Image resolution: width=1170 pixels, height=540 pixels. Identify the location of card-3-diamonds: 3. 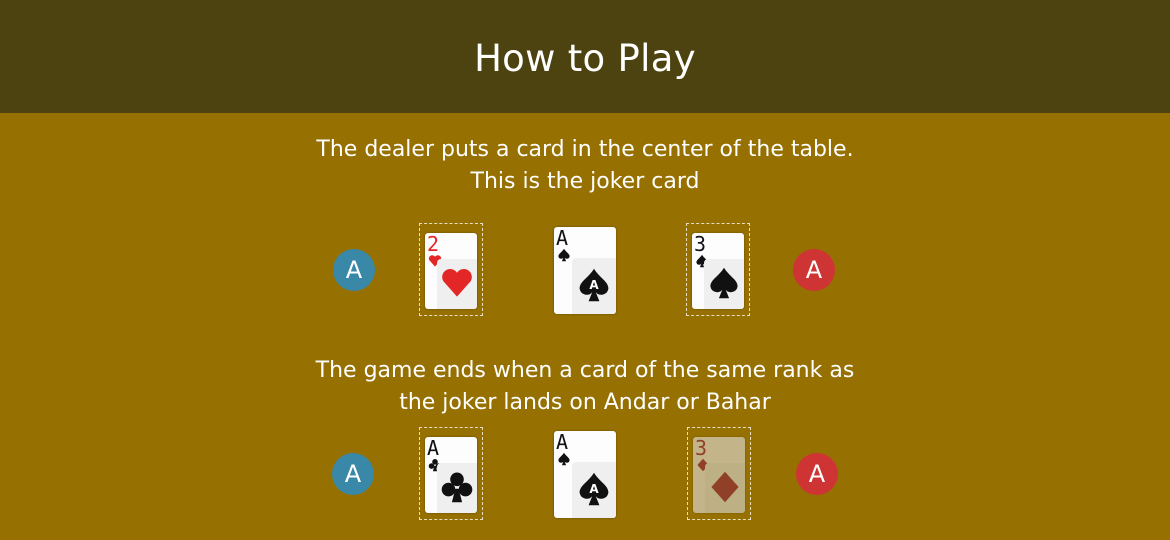
(719, 475).